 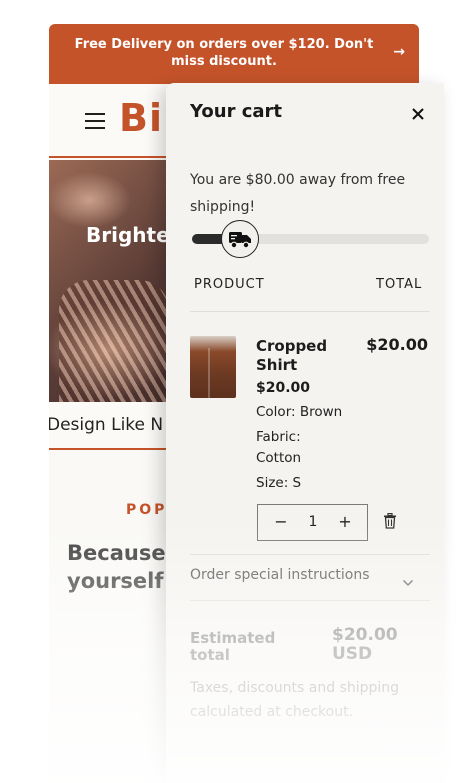 I want to click on section-eyebrow: POP, so click(x=147, y=510).